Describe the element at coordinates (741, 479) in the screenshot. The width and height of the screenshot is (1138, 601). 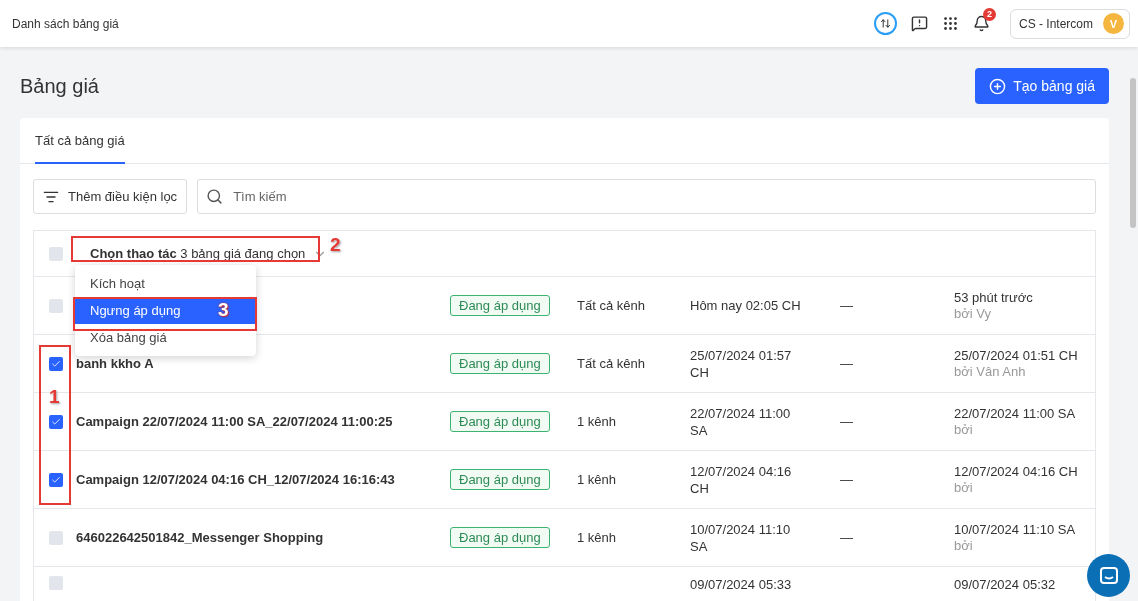
I see `start-date-cell-text: 12/07/2024 04:16 CH` at that location.